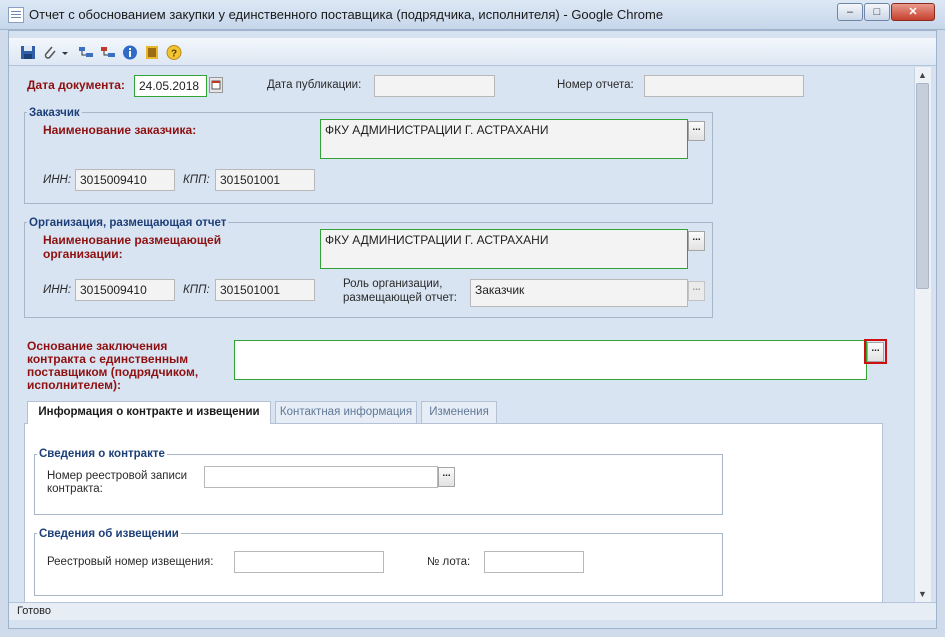 The height and width of the screenshot is (637, 945). I want to click on tree-expand-icon, so click(86, 52).